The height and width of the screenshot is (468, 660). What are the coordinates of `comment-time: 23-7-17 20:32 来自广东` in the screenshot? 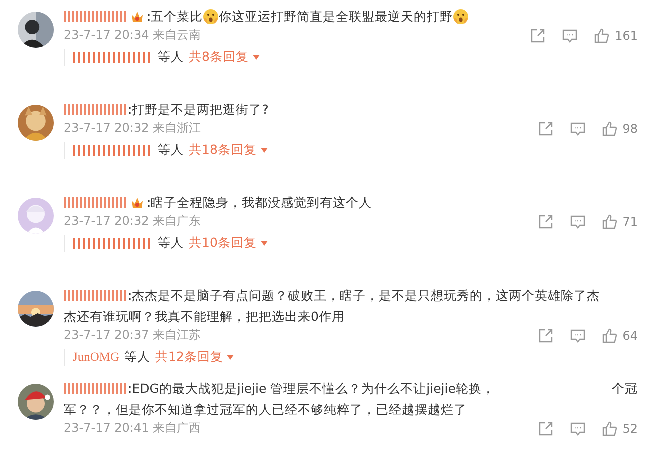 It's located at (133, 221).